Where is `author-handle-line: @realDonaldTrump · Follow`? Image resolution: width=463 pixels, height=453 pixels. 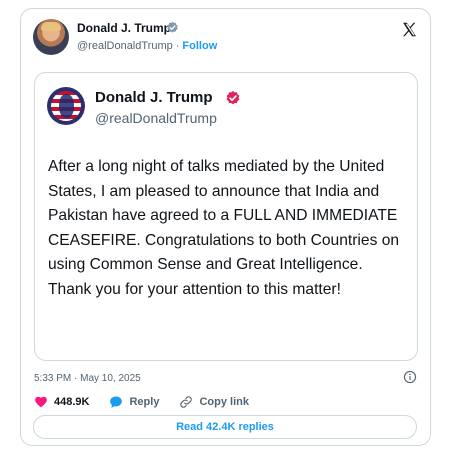
author-handle-line: @realDonaldTrump · Follow is located at coordinates (147, 46).